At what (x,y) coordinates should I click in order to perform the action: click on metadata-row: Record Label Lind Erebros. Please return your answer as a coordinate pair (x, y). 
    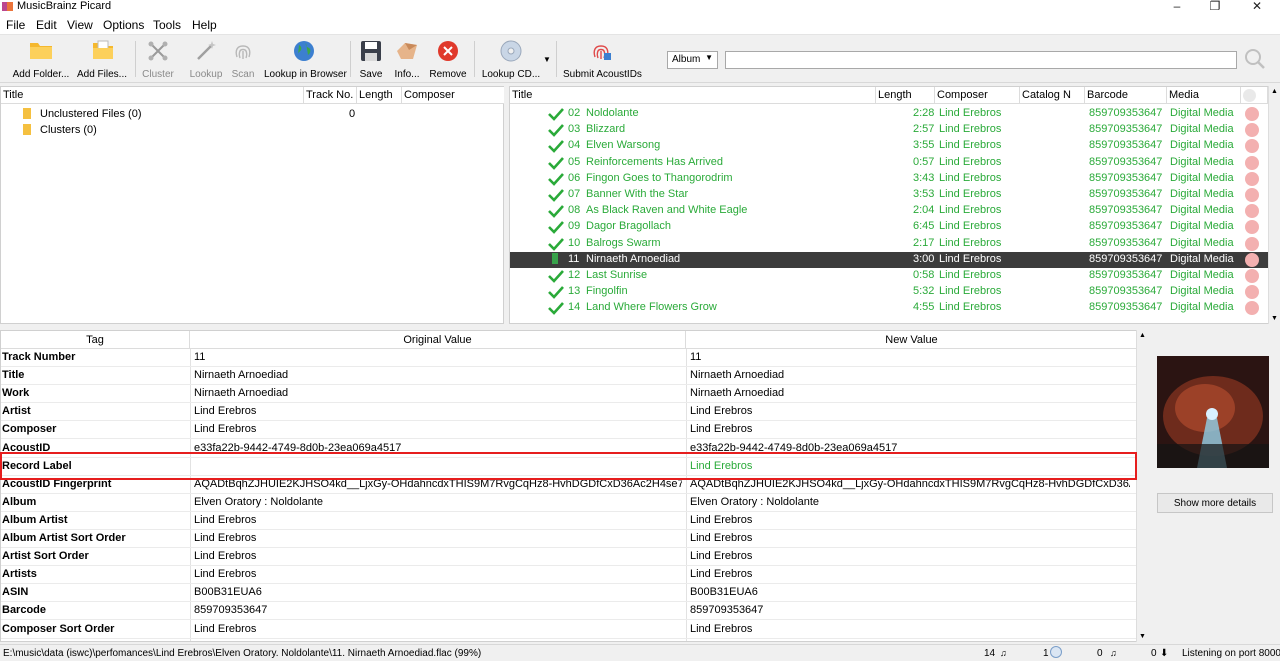
    Looking at the image, I should click on (569, 467).